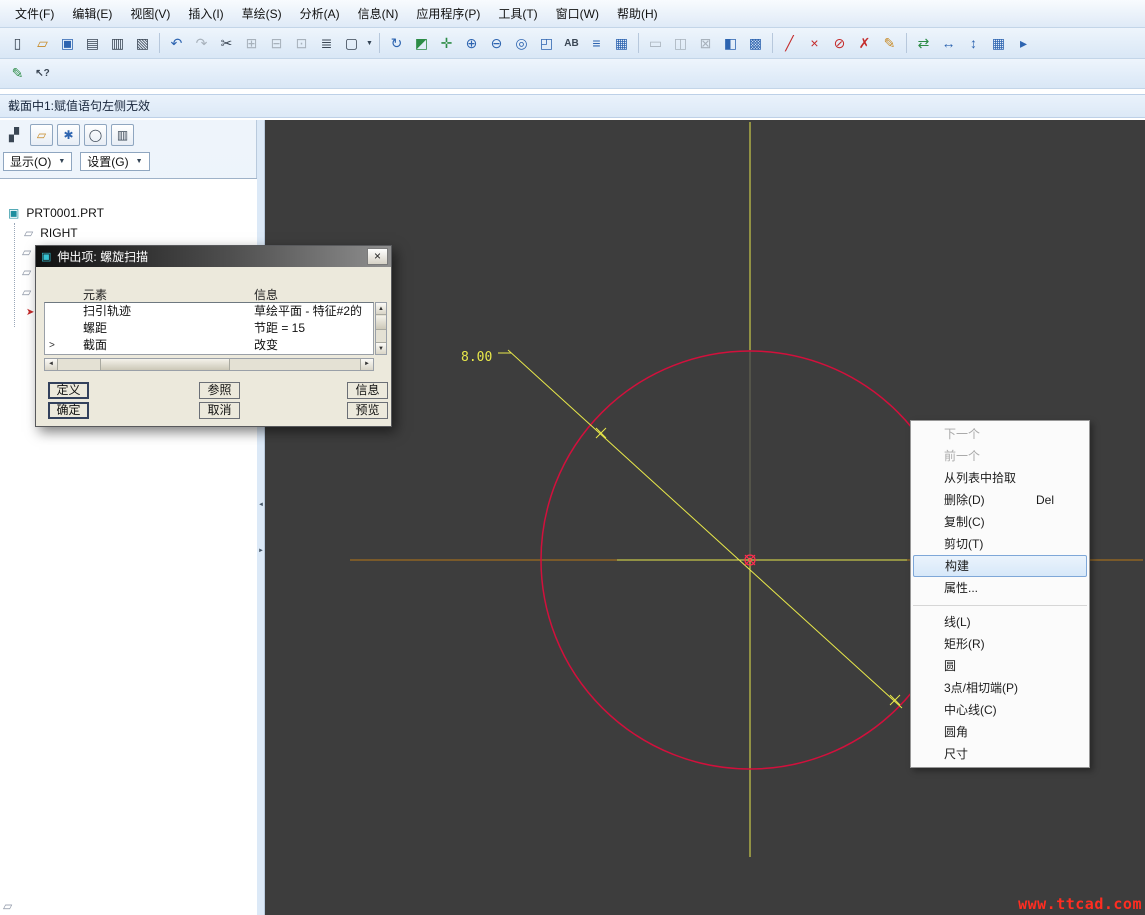 This screenshot has height=915, width=1145. Describe the element at coordinates (68, 410) in the screenshot. I see `ok-button: 确定` at that location.